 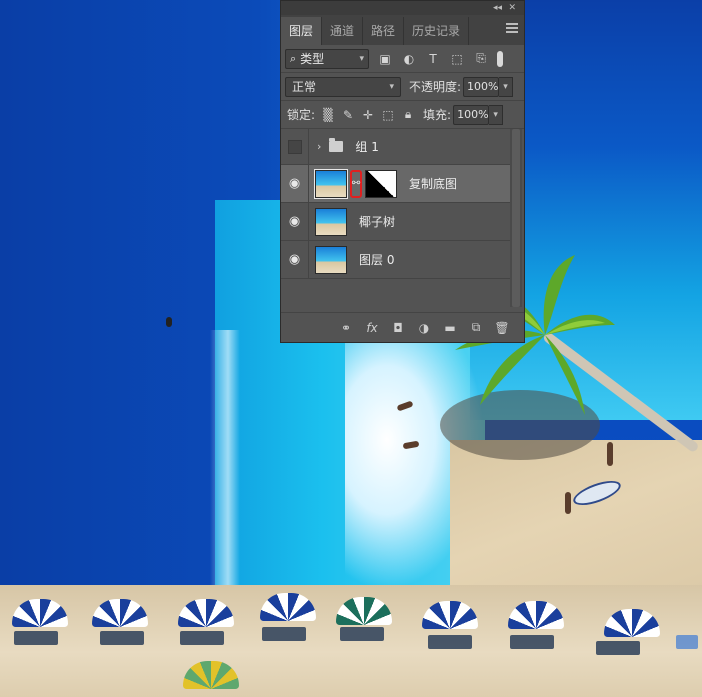 I want to click on lock-brush-icon: ✎, so click(x=348, y=115).